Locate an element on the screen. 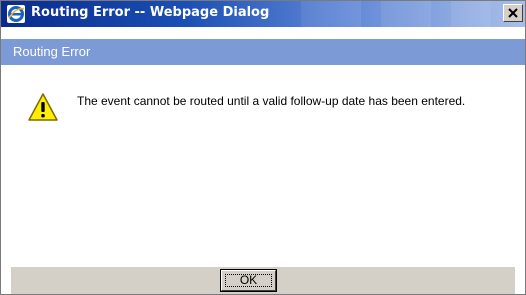 Image resolution: width=526 pixels, height=295 pixels. title-bar: Routing Error -- Webpage Dialog is located at coordinates (263, 14).